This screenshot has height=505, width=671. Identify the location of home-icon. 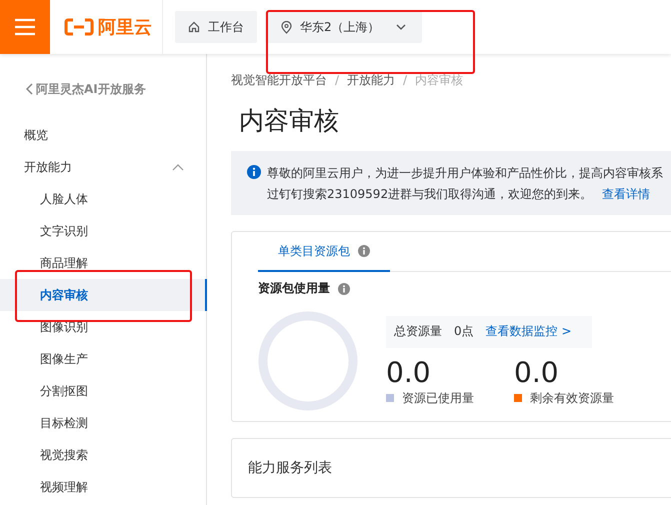
(194, 27).